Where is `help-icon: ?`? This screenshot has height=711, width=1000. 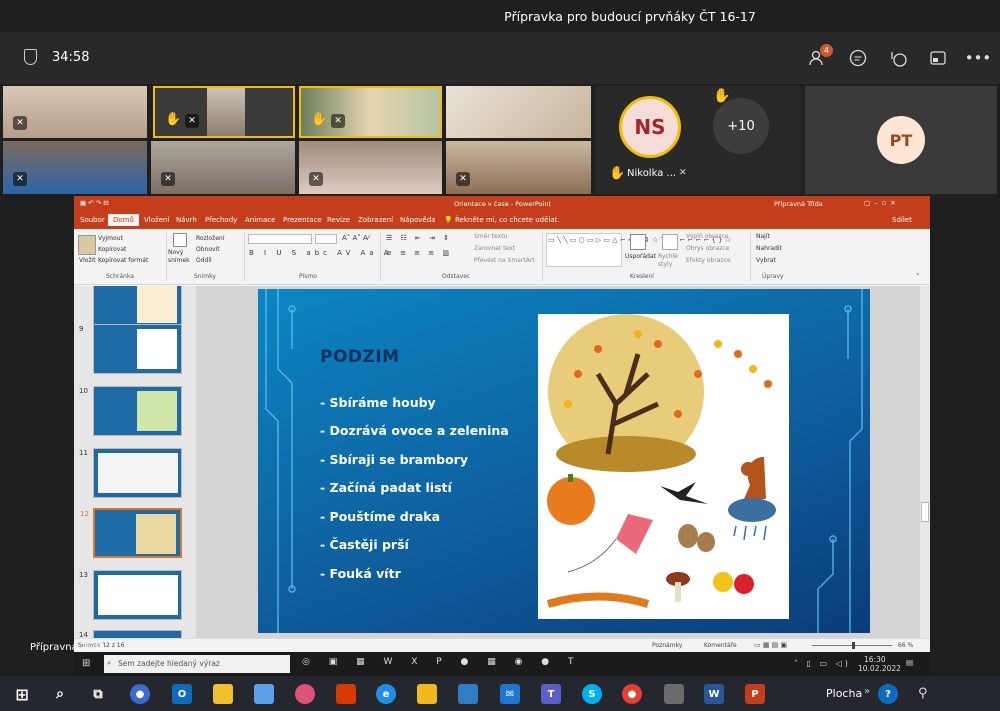
help-icon: ? is located at coordinates (888, 694).